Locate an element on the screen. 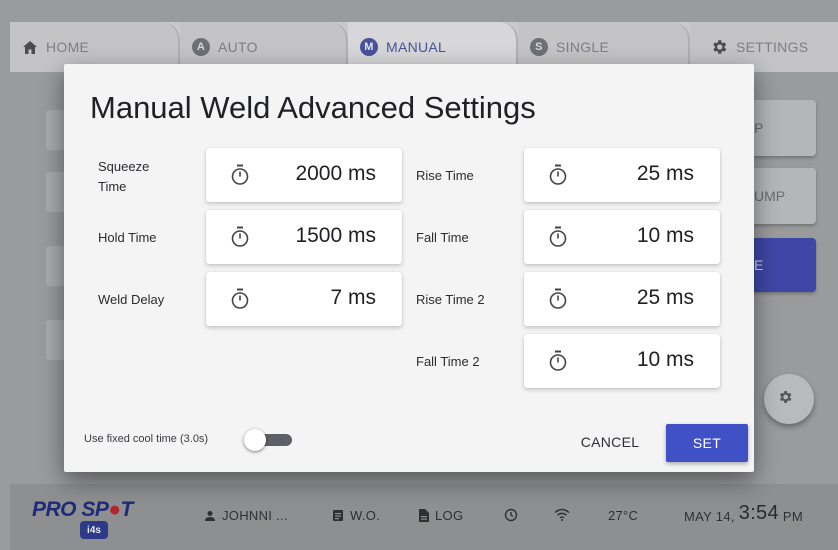 This screenshot has height=550, width=838. auto-badge-icon: A is located at coordinates (201, 47).